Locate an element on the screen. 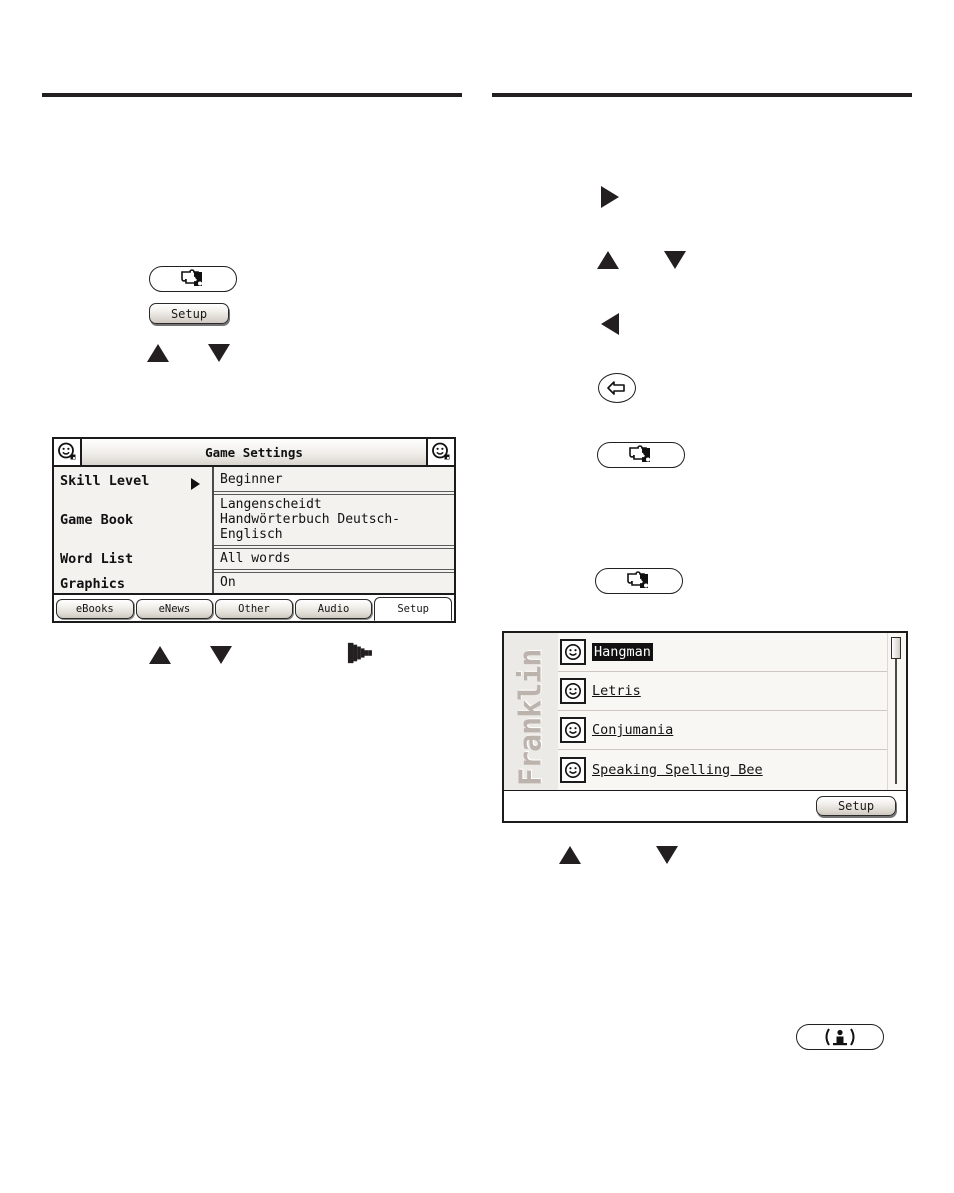  pixel-right-arrow-cursor-icon is located at coordinates (359, 653).